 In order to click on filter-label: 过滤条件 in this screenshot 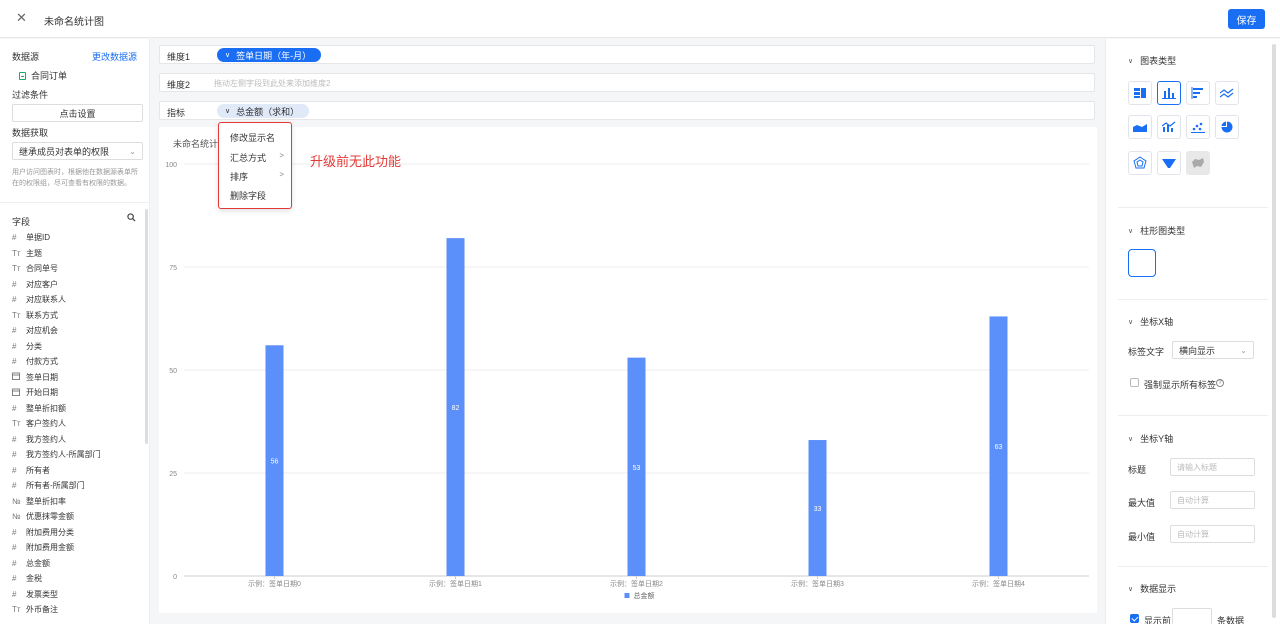, I will do `click(30, 95)`.